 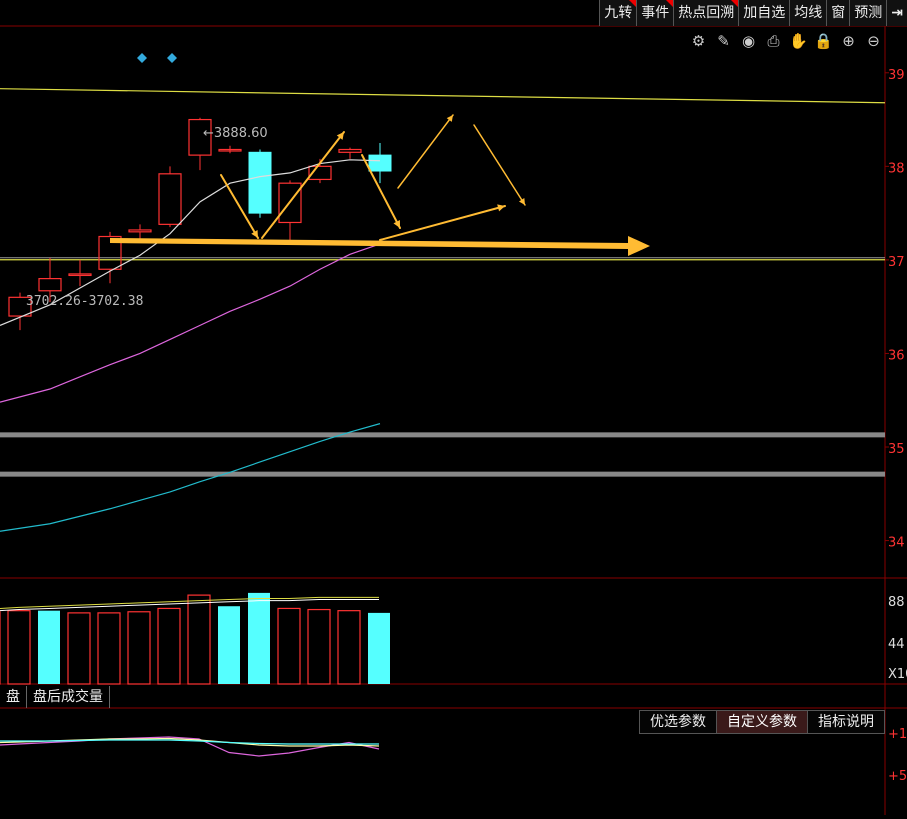 What do you see at coordinates (896, 13) in the screenshot?
I see `exit-icon: ⇥` at bounding box center [896, 13].